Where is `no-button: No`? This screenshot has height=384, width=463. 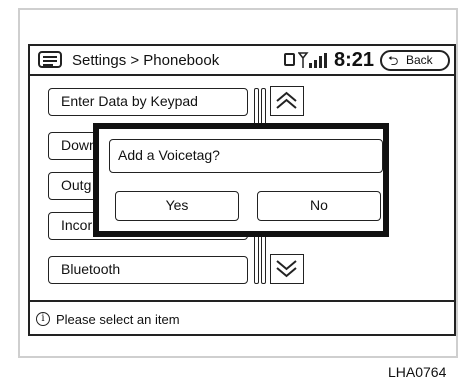 no-button: No is located at coordinates (319, 206).